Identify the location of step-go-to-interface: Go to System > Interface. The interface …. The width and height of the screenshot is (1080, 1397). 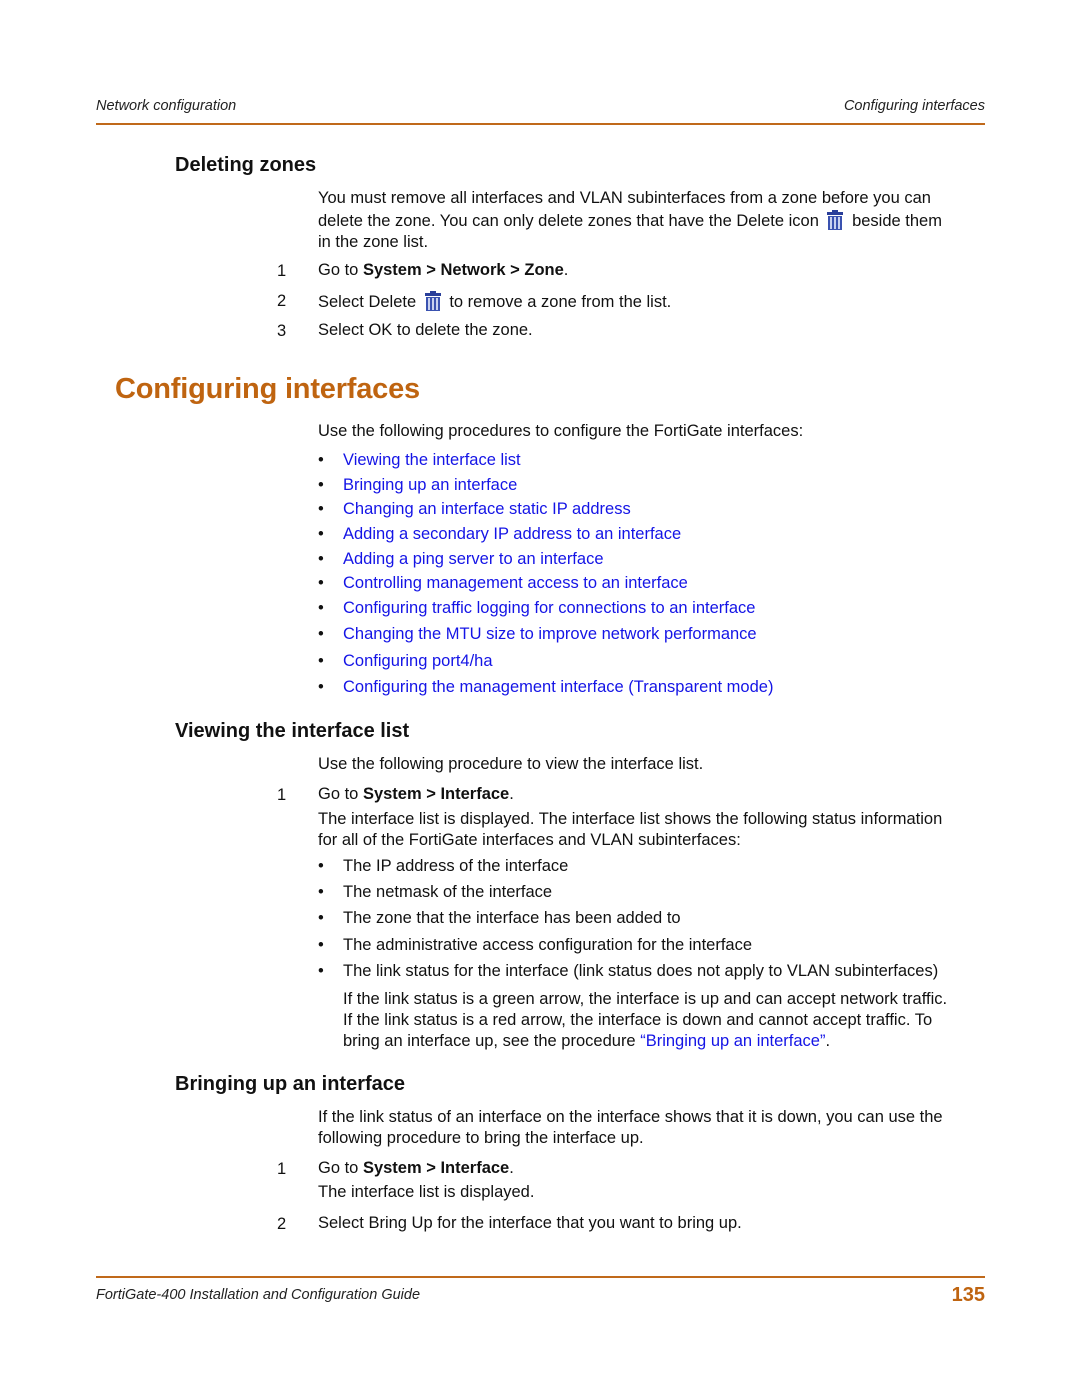
(426, 1180).